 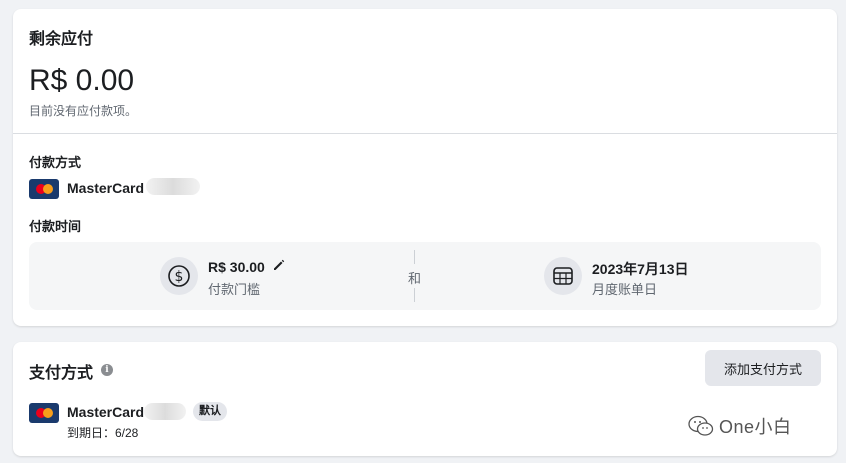 What do you see at coordinates (414, 257) in the screenshot?
I see `separator-line-top` at bounding box center [414, 257].